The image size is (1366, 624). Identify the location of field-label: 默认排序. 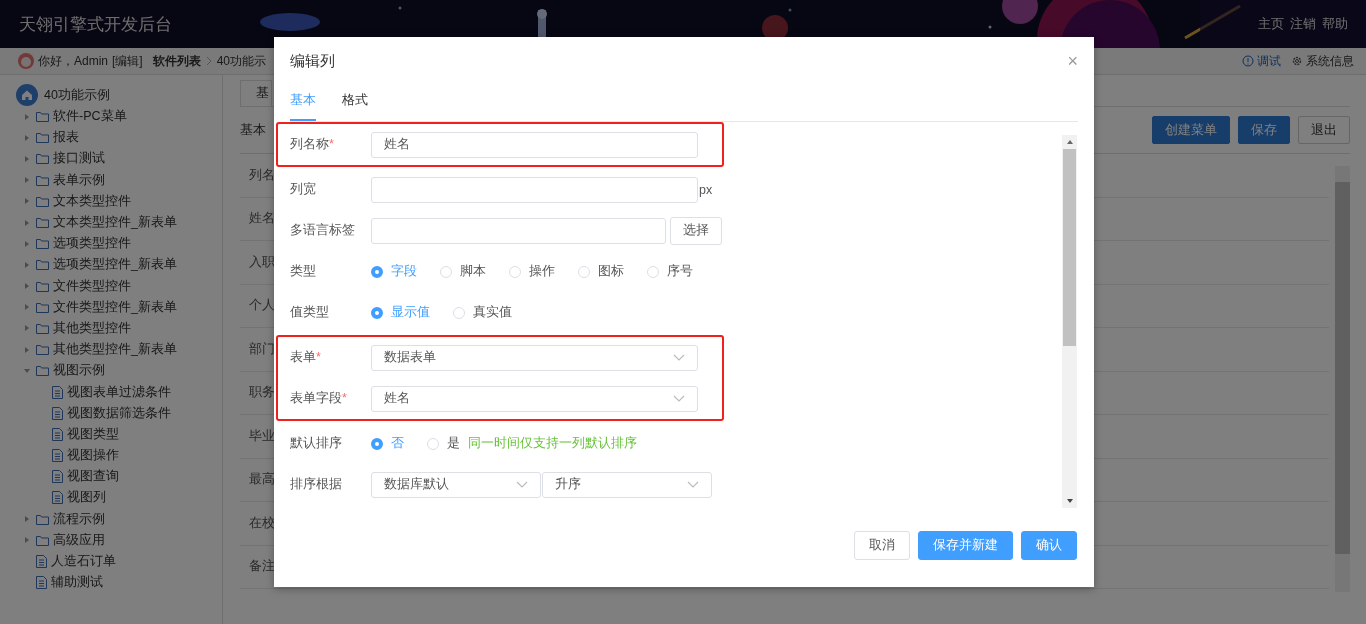
(316, 443).